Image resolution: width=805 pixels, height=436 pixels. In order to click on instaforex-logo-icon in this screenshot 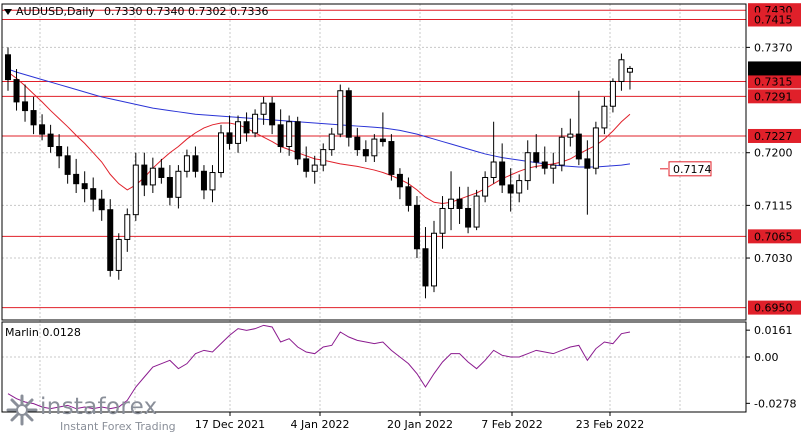, I will do `click(22, 410)`.